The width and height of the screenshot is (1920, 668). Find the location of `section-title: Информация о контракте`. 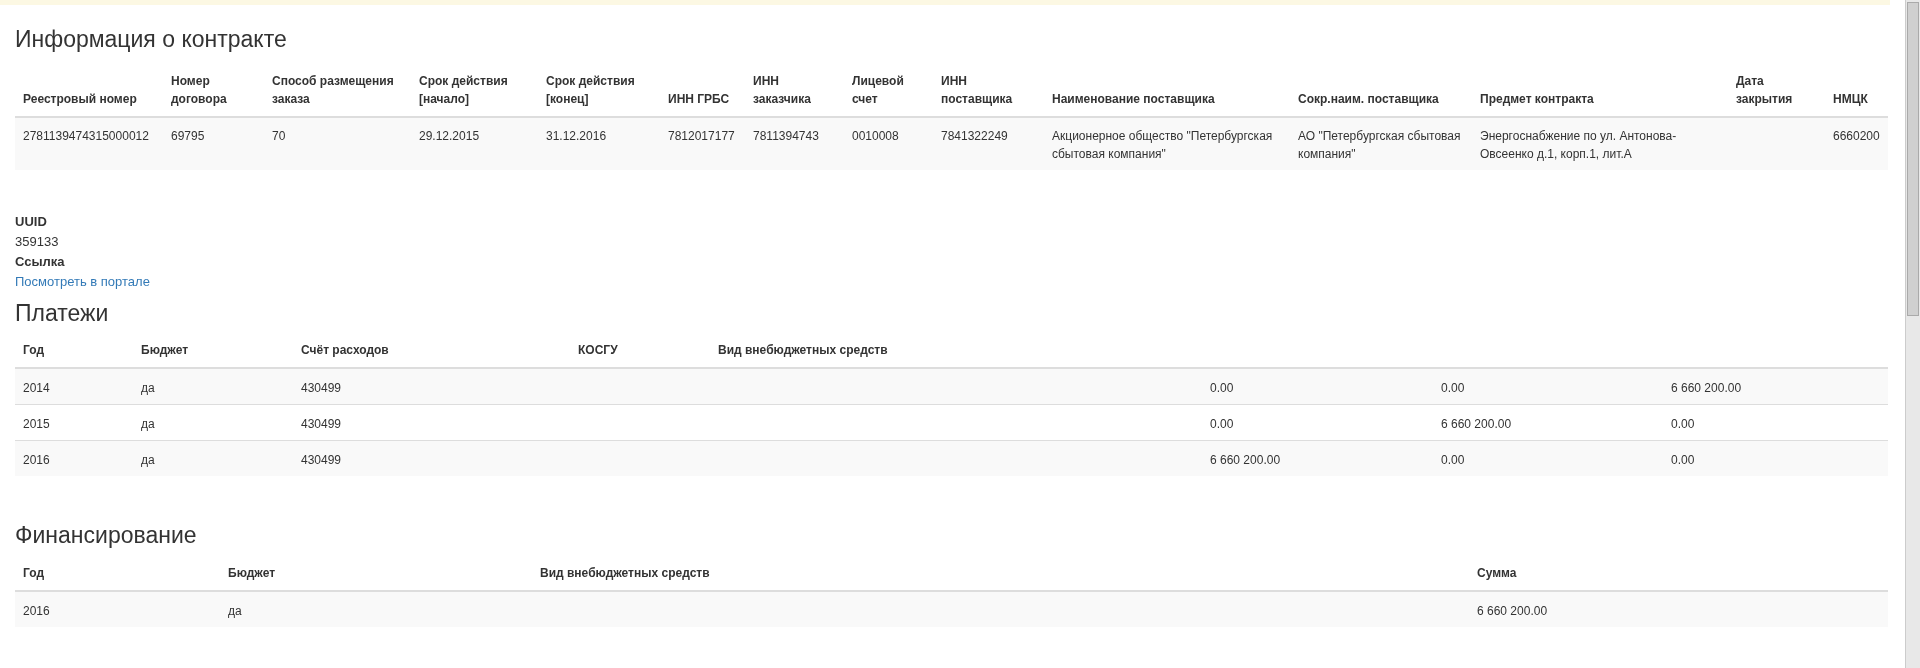

section-title: Информация о контракте is located at coordinates (151, 40).